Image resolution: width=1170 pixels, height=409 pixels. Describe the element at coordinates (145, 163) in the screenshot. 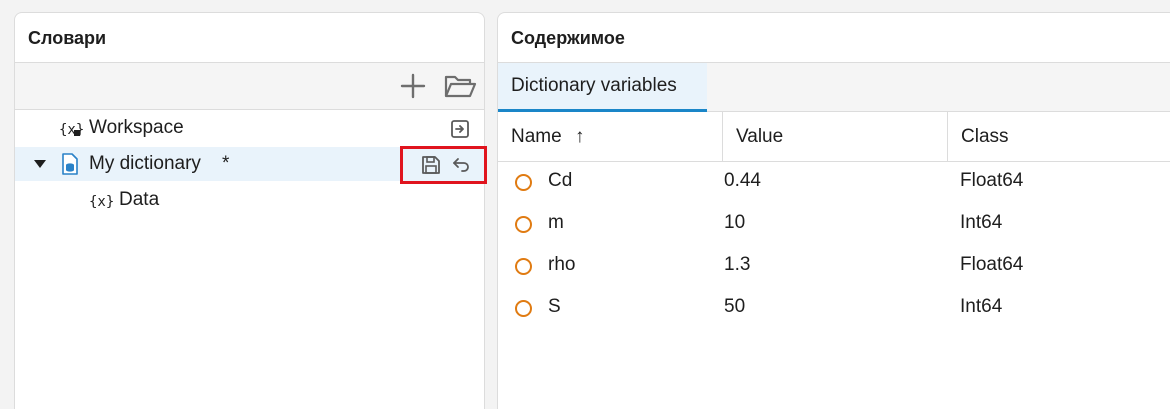

I see `tree-item-label: My dictionary` at that location.